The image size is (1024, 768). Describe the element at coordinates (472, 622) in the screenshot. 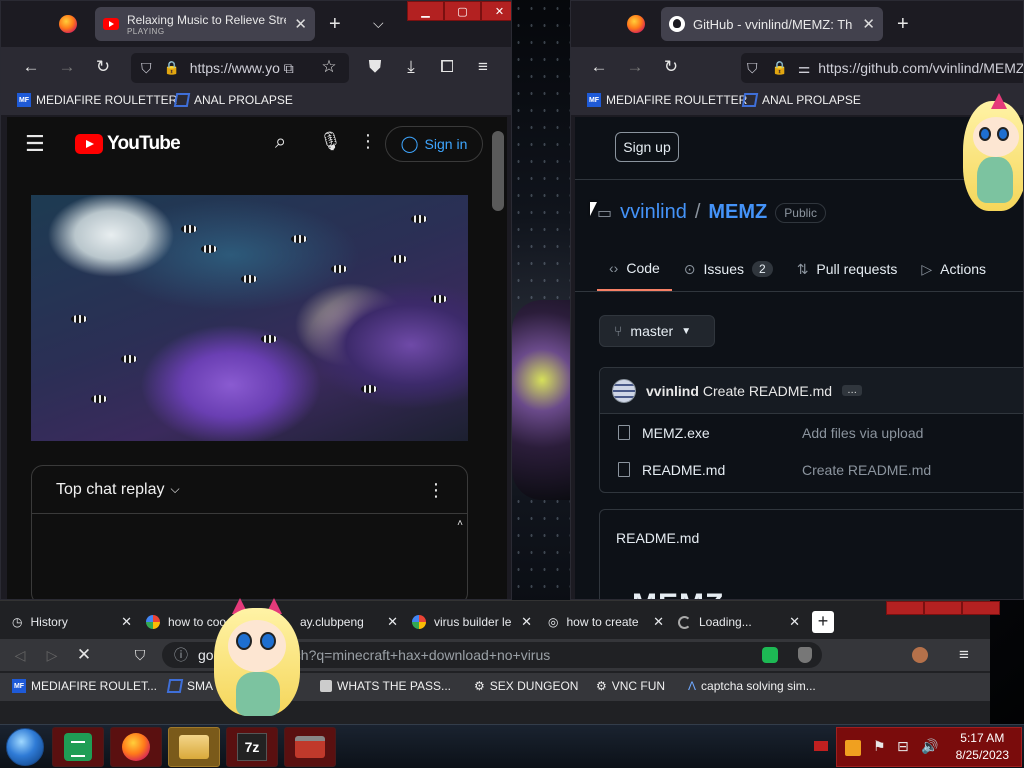

I see `tab-search-2: virus builder le ✕` at that location.